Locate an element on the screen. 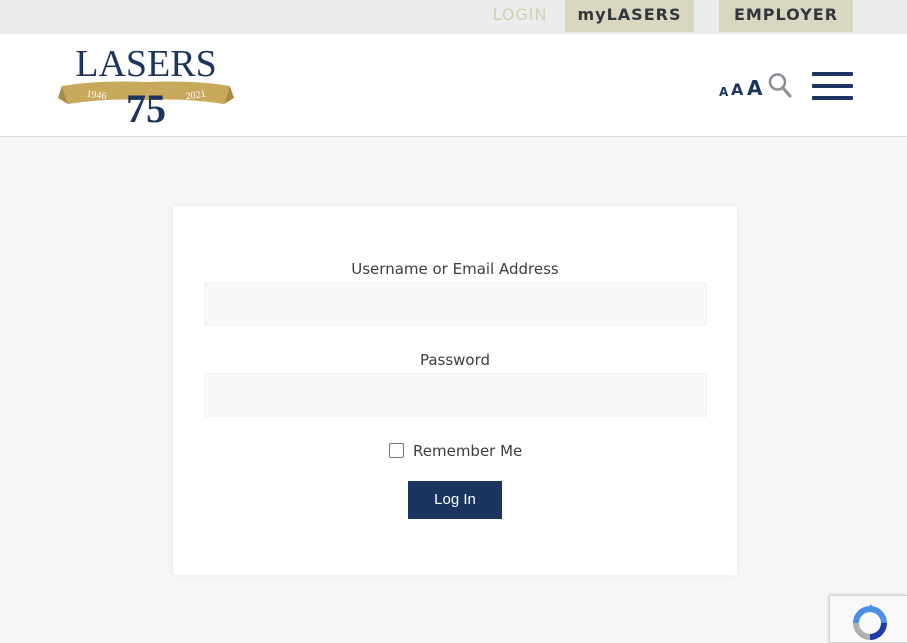  mylasers-link: myLASERS is located at coordinates (629, 16).